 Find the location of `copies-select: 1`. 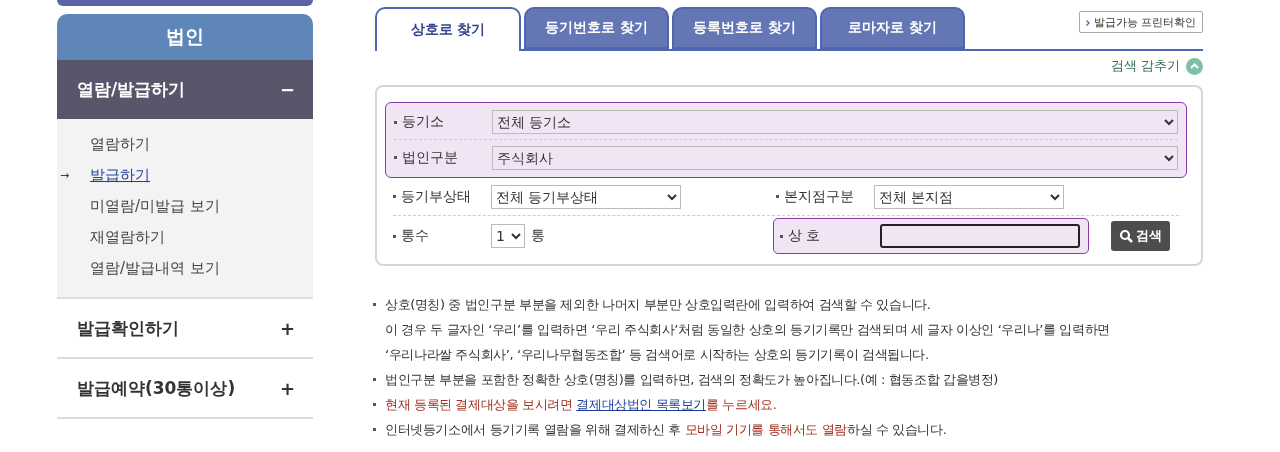

copies-select: 1 is located at coordinates (508, 236).